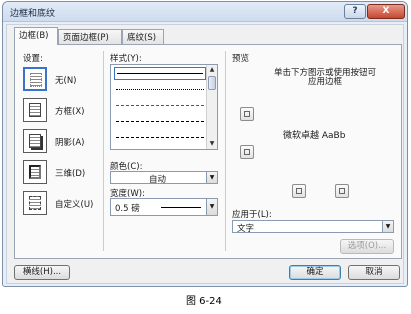 This screenshot has height=314, width=411. I want to click on preview-instruction-line2: 应用边框, so click(324, 82).